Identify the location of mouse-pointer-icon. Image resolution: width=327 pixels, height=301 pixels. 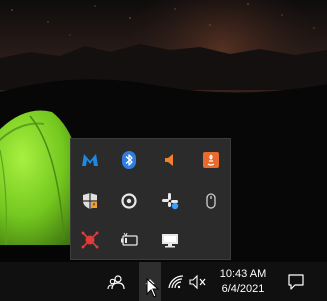
(153, 288).